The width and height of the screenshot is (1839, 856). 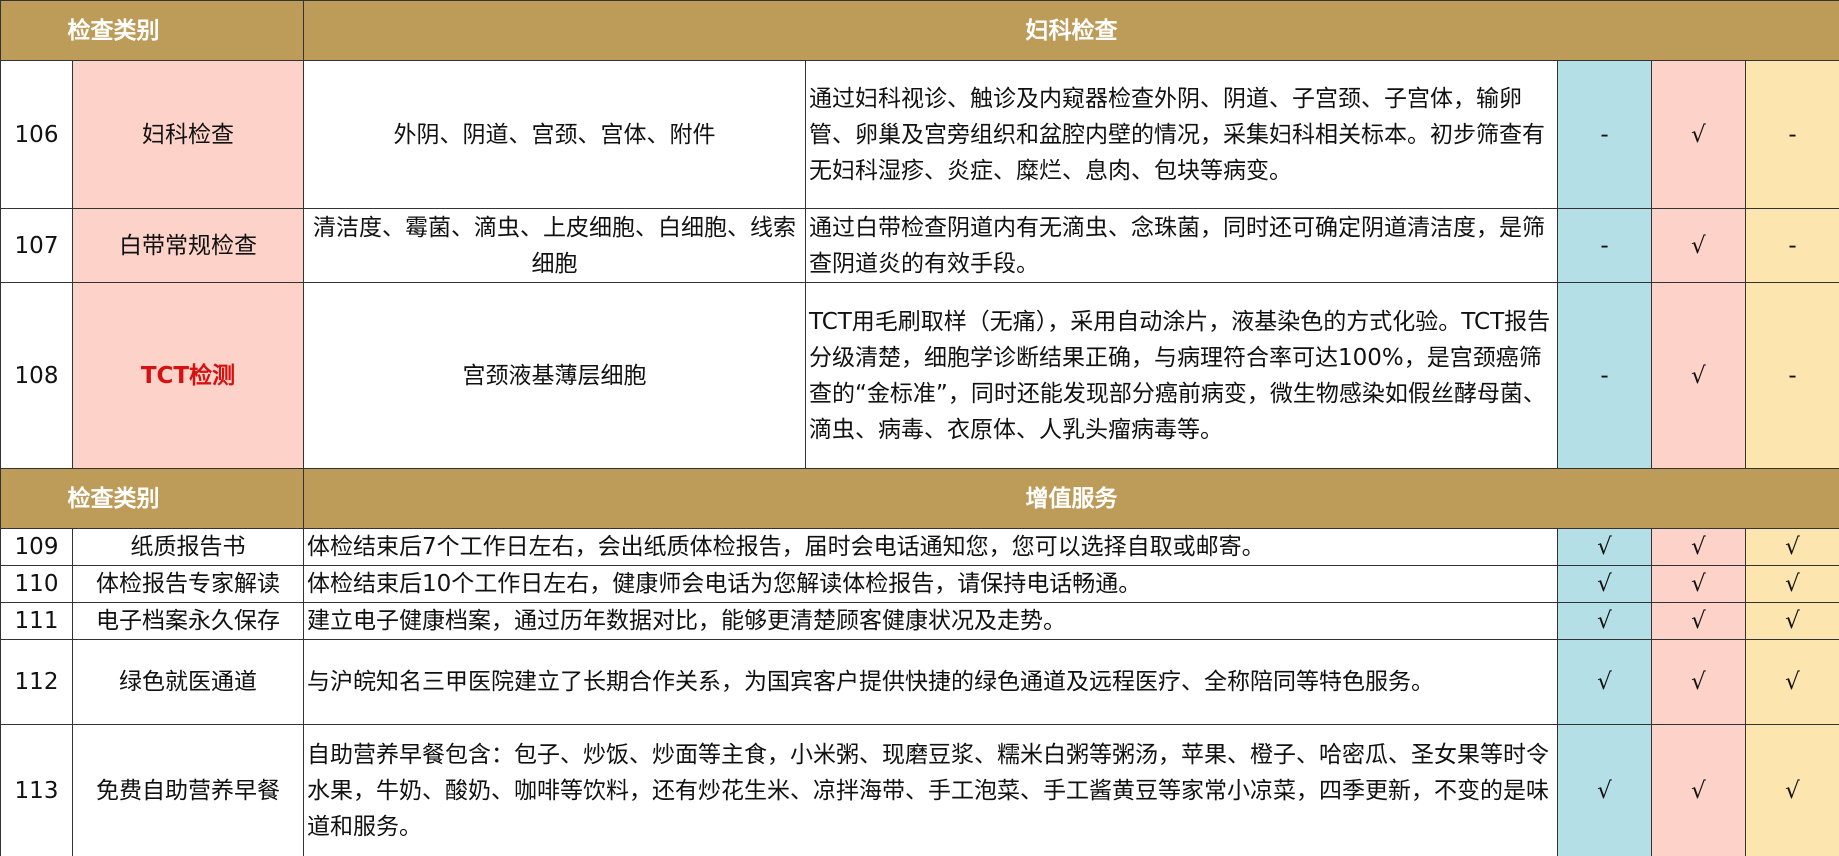 What do you see at coordinates (188, 621) in the screenshot?
I see `service-name: 电子档案永久保存` at bounding box center [188, 621].